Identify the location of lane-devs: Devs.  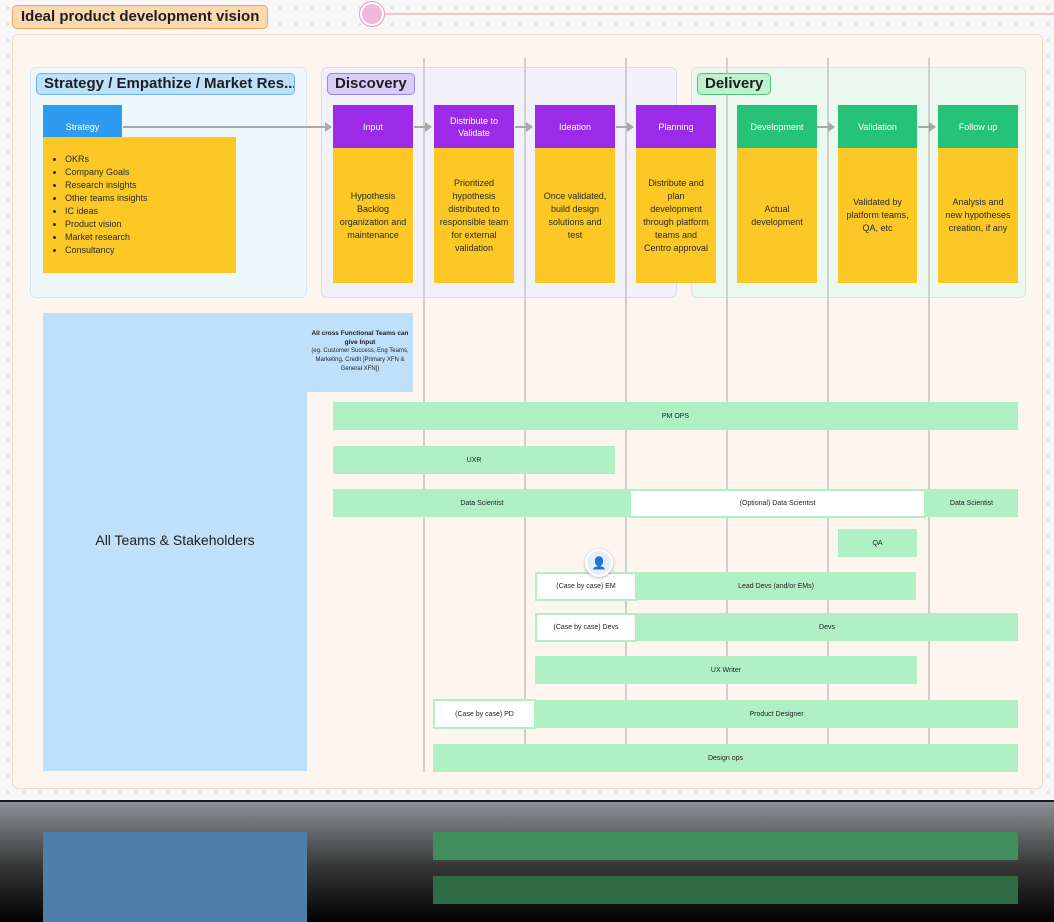
(827, 627).